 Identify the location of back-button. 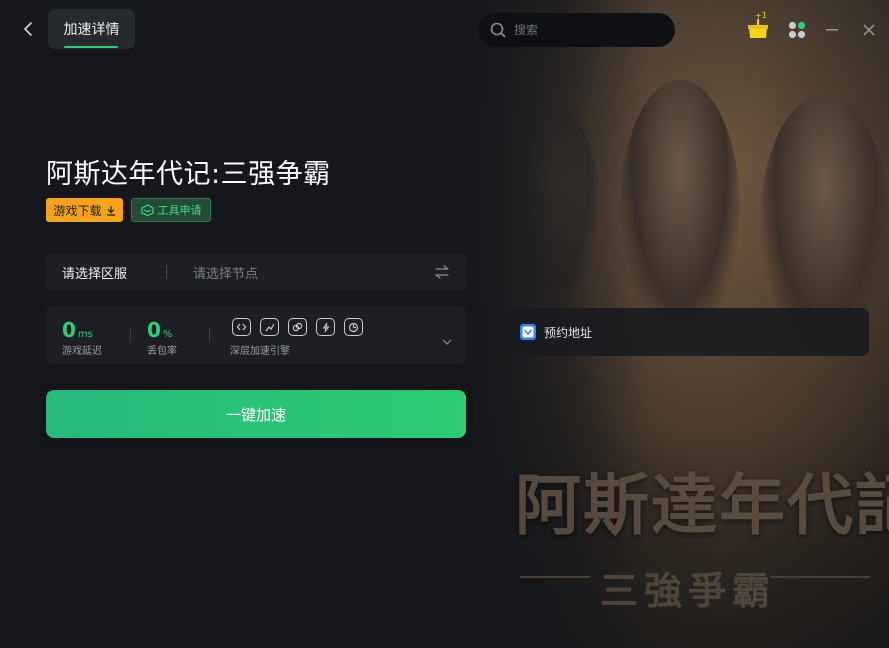
(28, 29).